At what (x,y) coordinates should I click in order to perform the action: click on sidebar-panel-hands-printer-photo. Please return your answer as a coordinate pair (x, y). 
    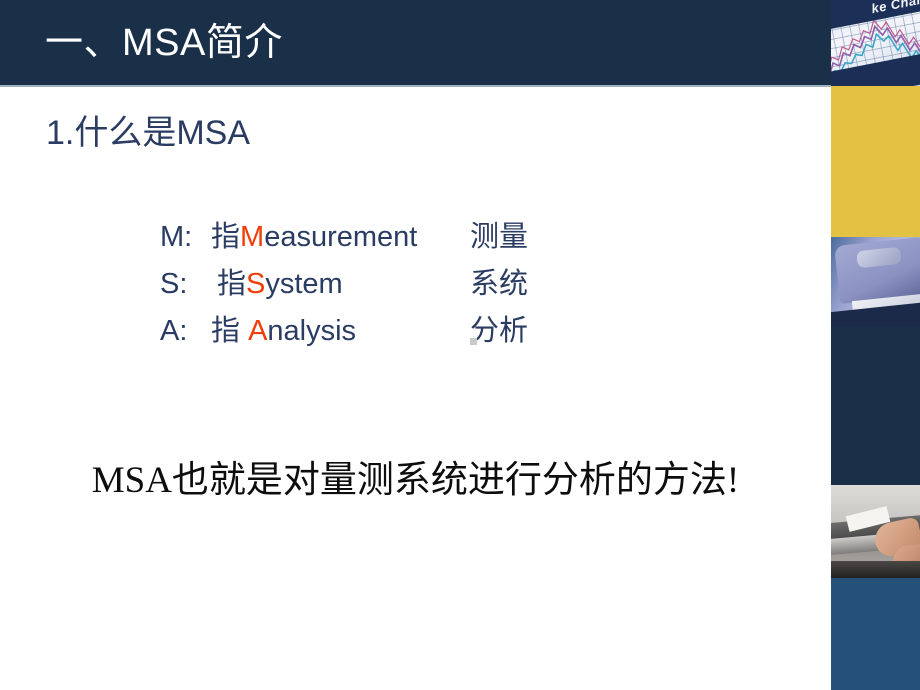
    Looking at the image, I should click on (875, 531).